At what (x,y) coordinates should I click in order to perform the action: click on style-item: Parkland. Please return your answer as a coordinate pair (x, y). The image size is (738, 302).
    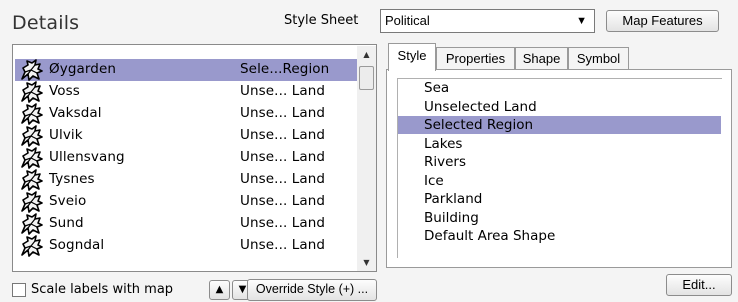
    Looking at the image, I should click on (559, 199).